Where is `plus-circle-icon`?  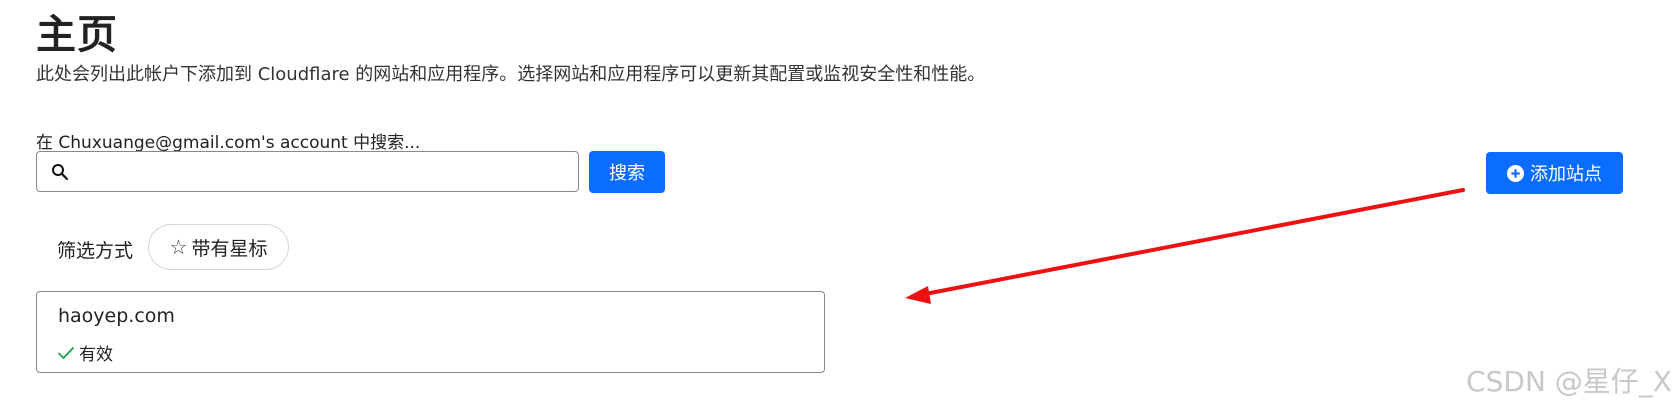 plus-circle-icon is located at coordinates (1515, 173).